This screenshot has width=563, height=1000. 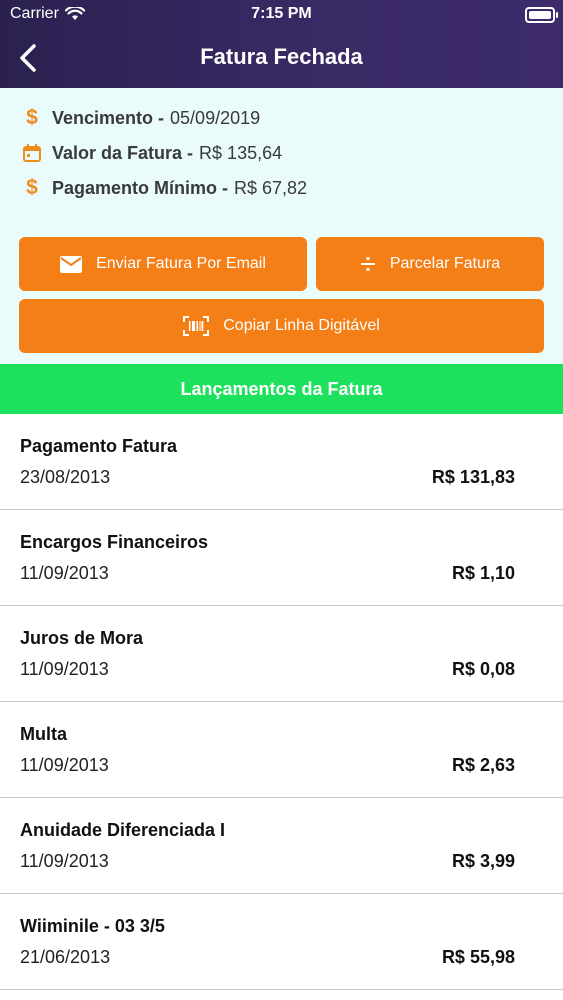 I want to click on invoice-amount-row: Valor da Fatura - R$ 135,64, so click(x=151, y=153).